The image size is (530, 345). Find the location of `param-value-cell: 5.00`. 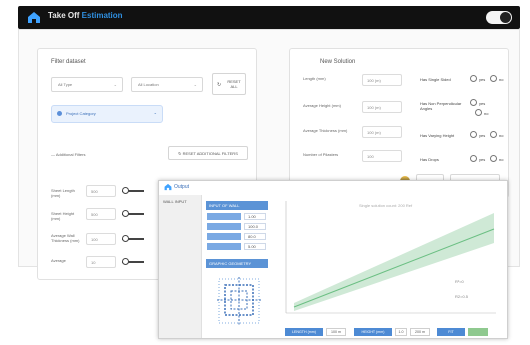

param-value-cell: 5.00 is located at coordinates (255, 246).